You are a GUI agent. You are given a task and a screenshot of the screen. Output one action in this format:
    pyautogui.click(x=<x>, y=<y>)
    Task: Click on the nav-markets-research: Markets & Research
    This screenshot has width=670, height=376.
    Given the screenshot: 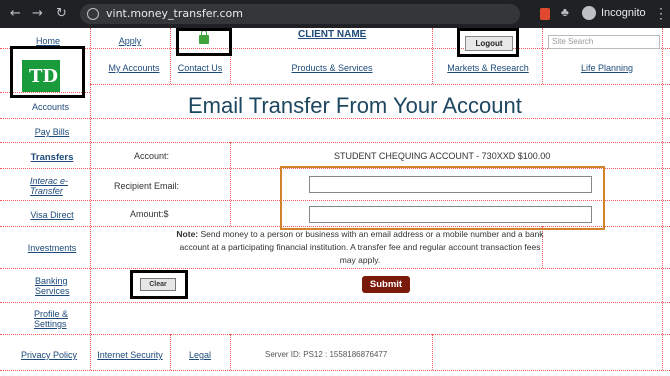 What is the action you would take?
    pyautogui.click(x=488, y=68)
    